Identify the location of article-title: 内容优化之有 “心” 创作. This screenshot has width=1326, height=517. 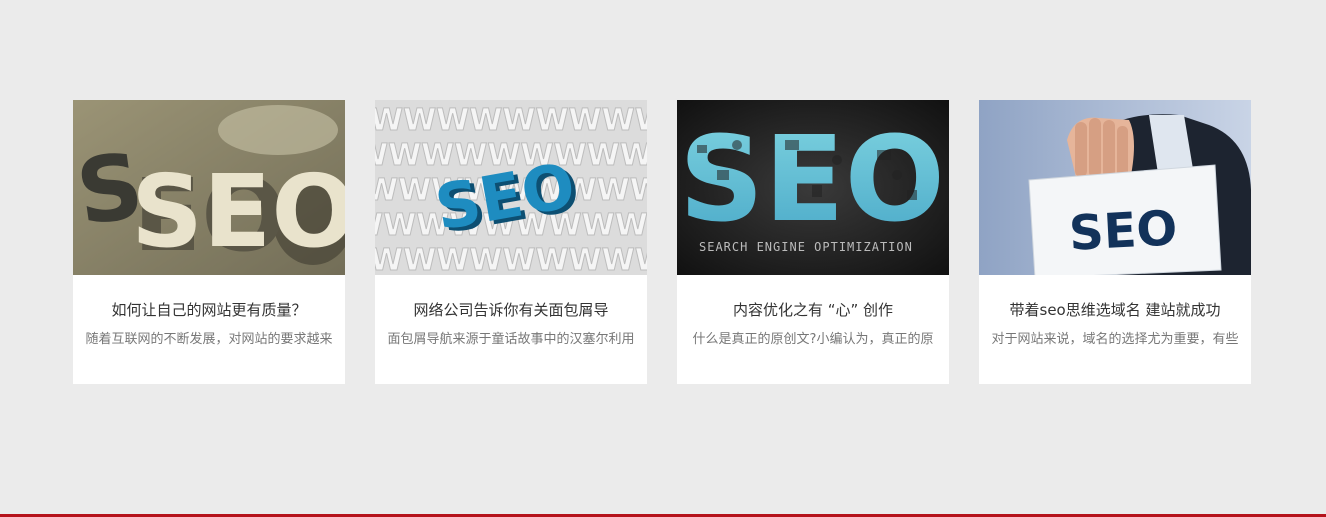
(813, 310).